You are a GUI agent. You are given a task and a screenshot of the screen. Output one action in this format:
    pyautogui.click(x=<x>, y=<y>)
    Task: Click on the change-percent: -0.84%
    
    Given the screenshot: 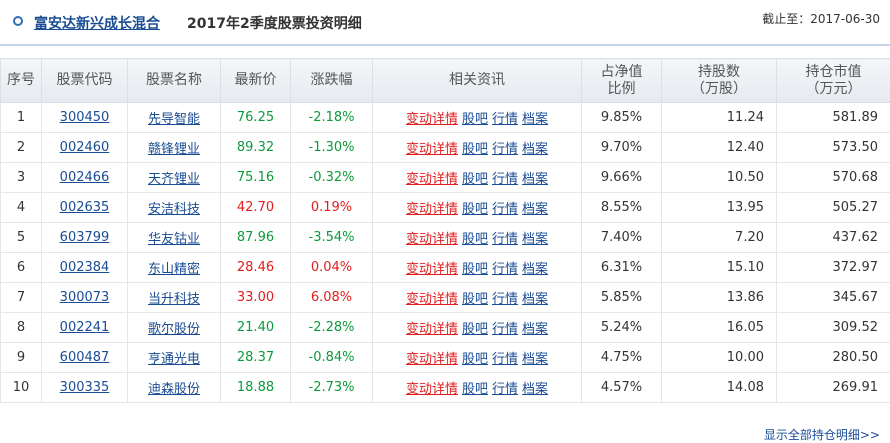 What is the action you would take?
    pyautogui.click(x=331, y=357)
    